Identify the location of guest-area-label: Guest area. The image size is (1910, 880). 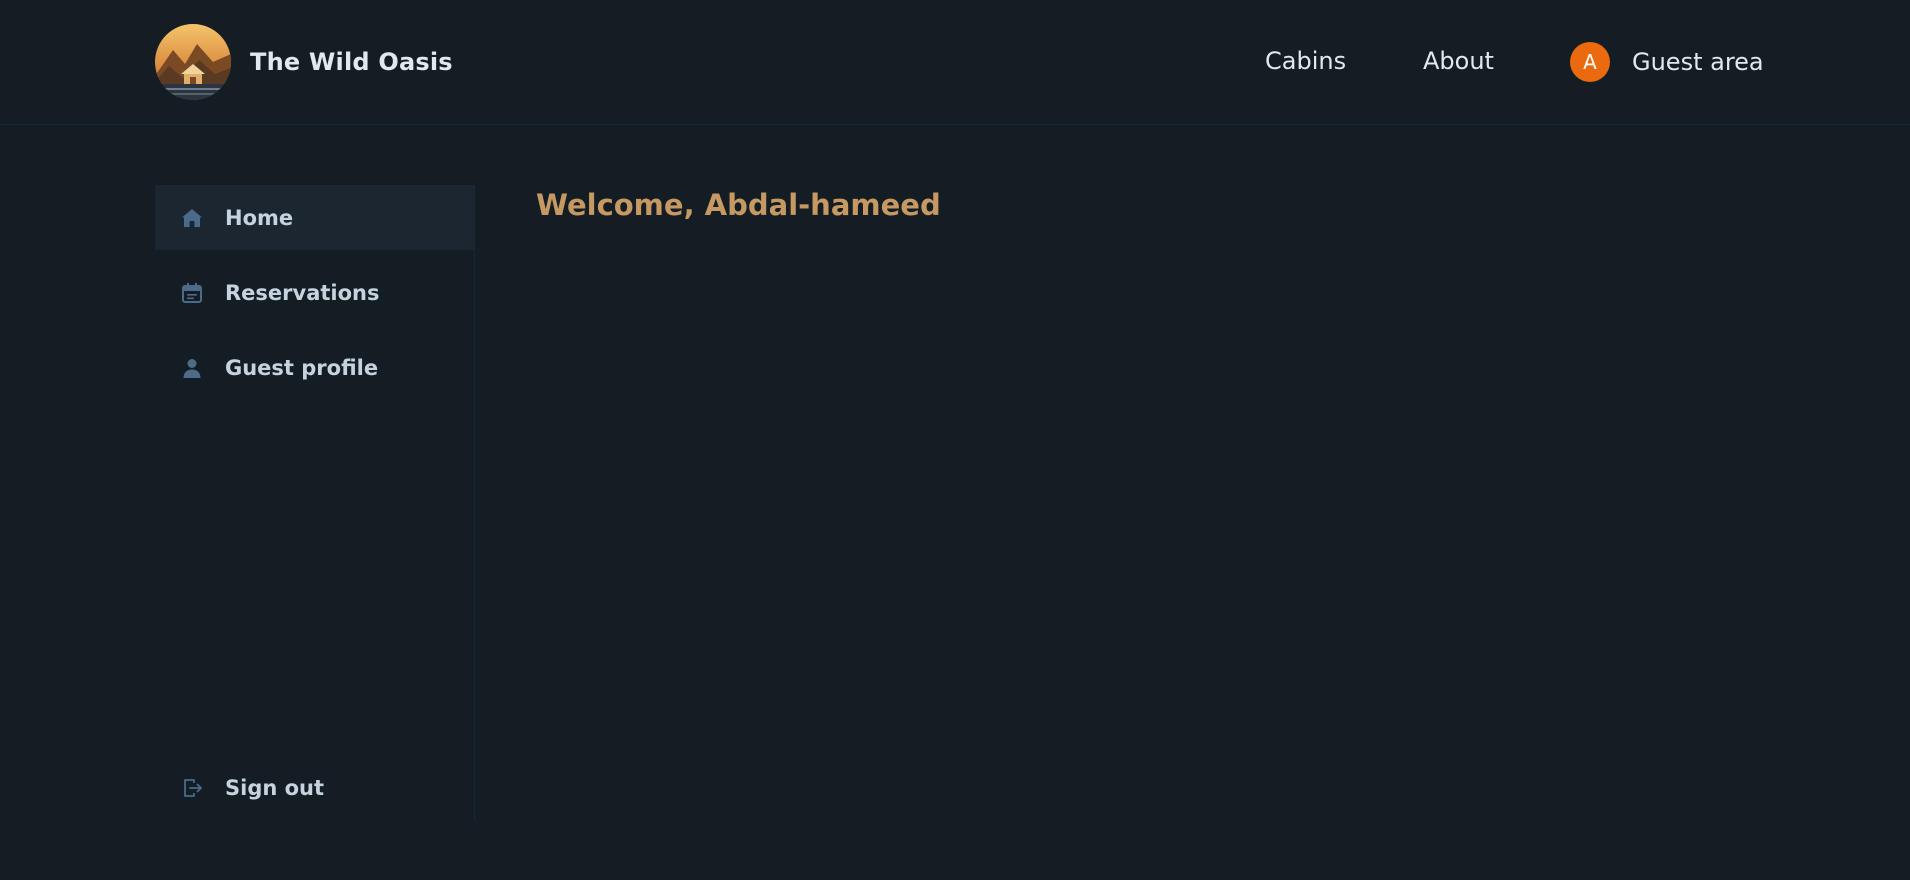
(1698, 62).